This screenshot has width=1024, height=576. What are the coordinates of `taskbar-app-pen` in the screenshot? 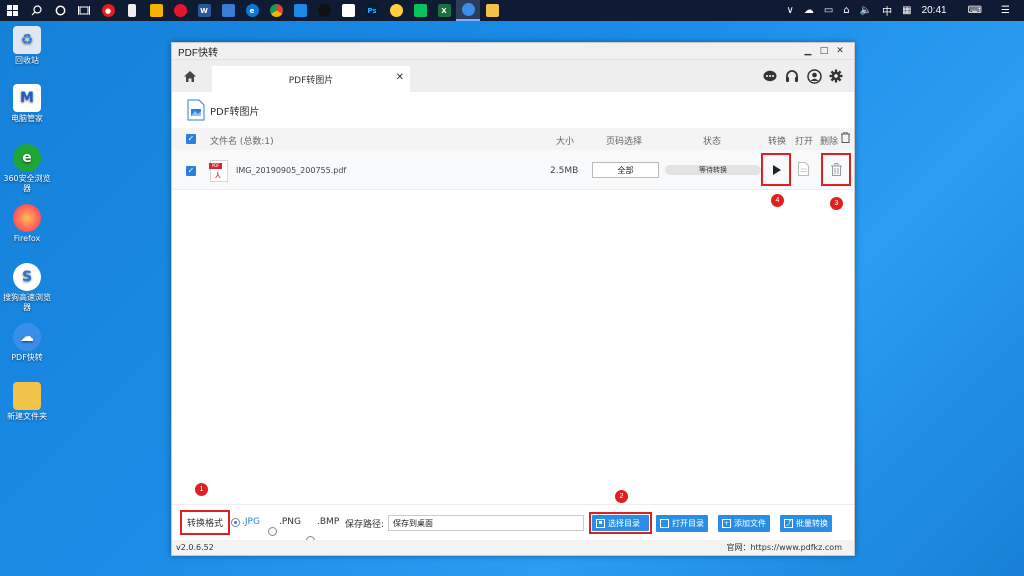 It's located at (228, 10).